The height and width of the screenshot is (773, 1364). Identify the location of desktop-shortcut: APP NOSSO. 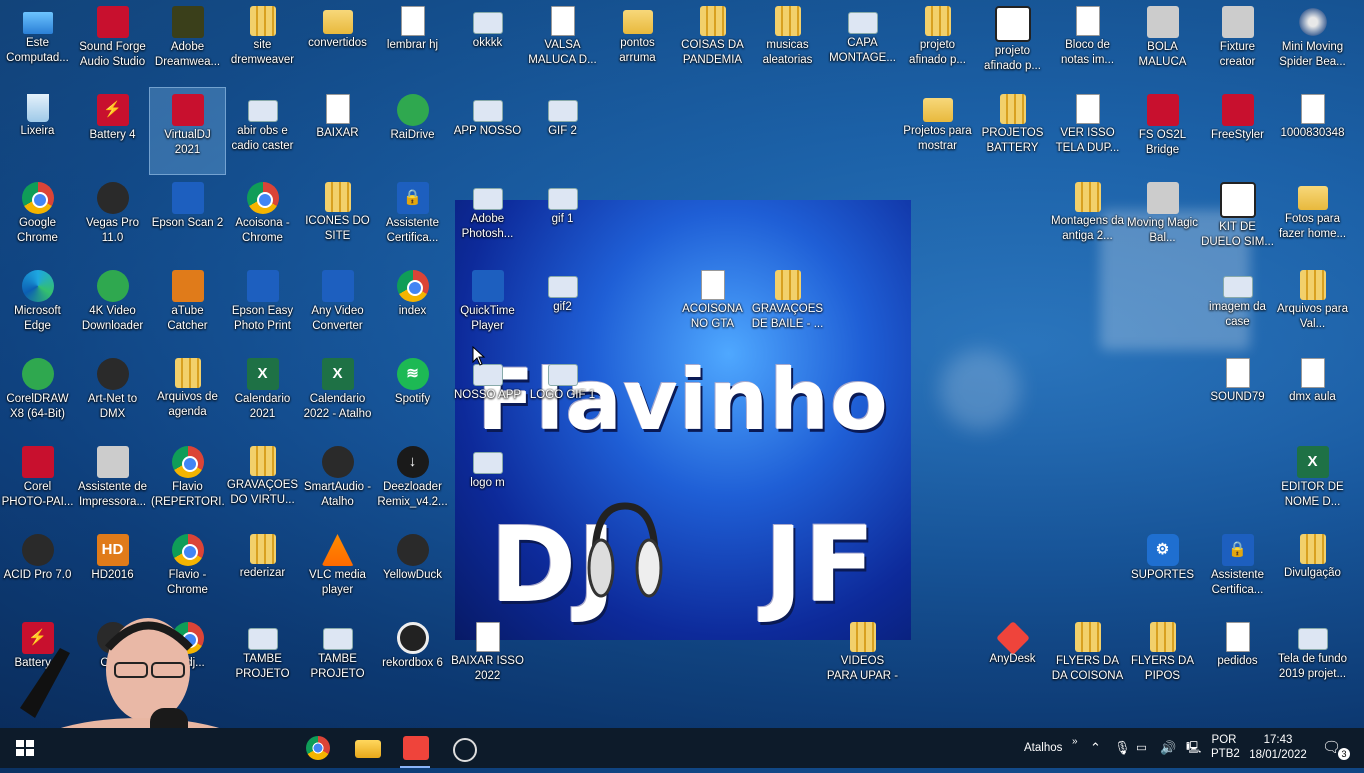
(487, 131).